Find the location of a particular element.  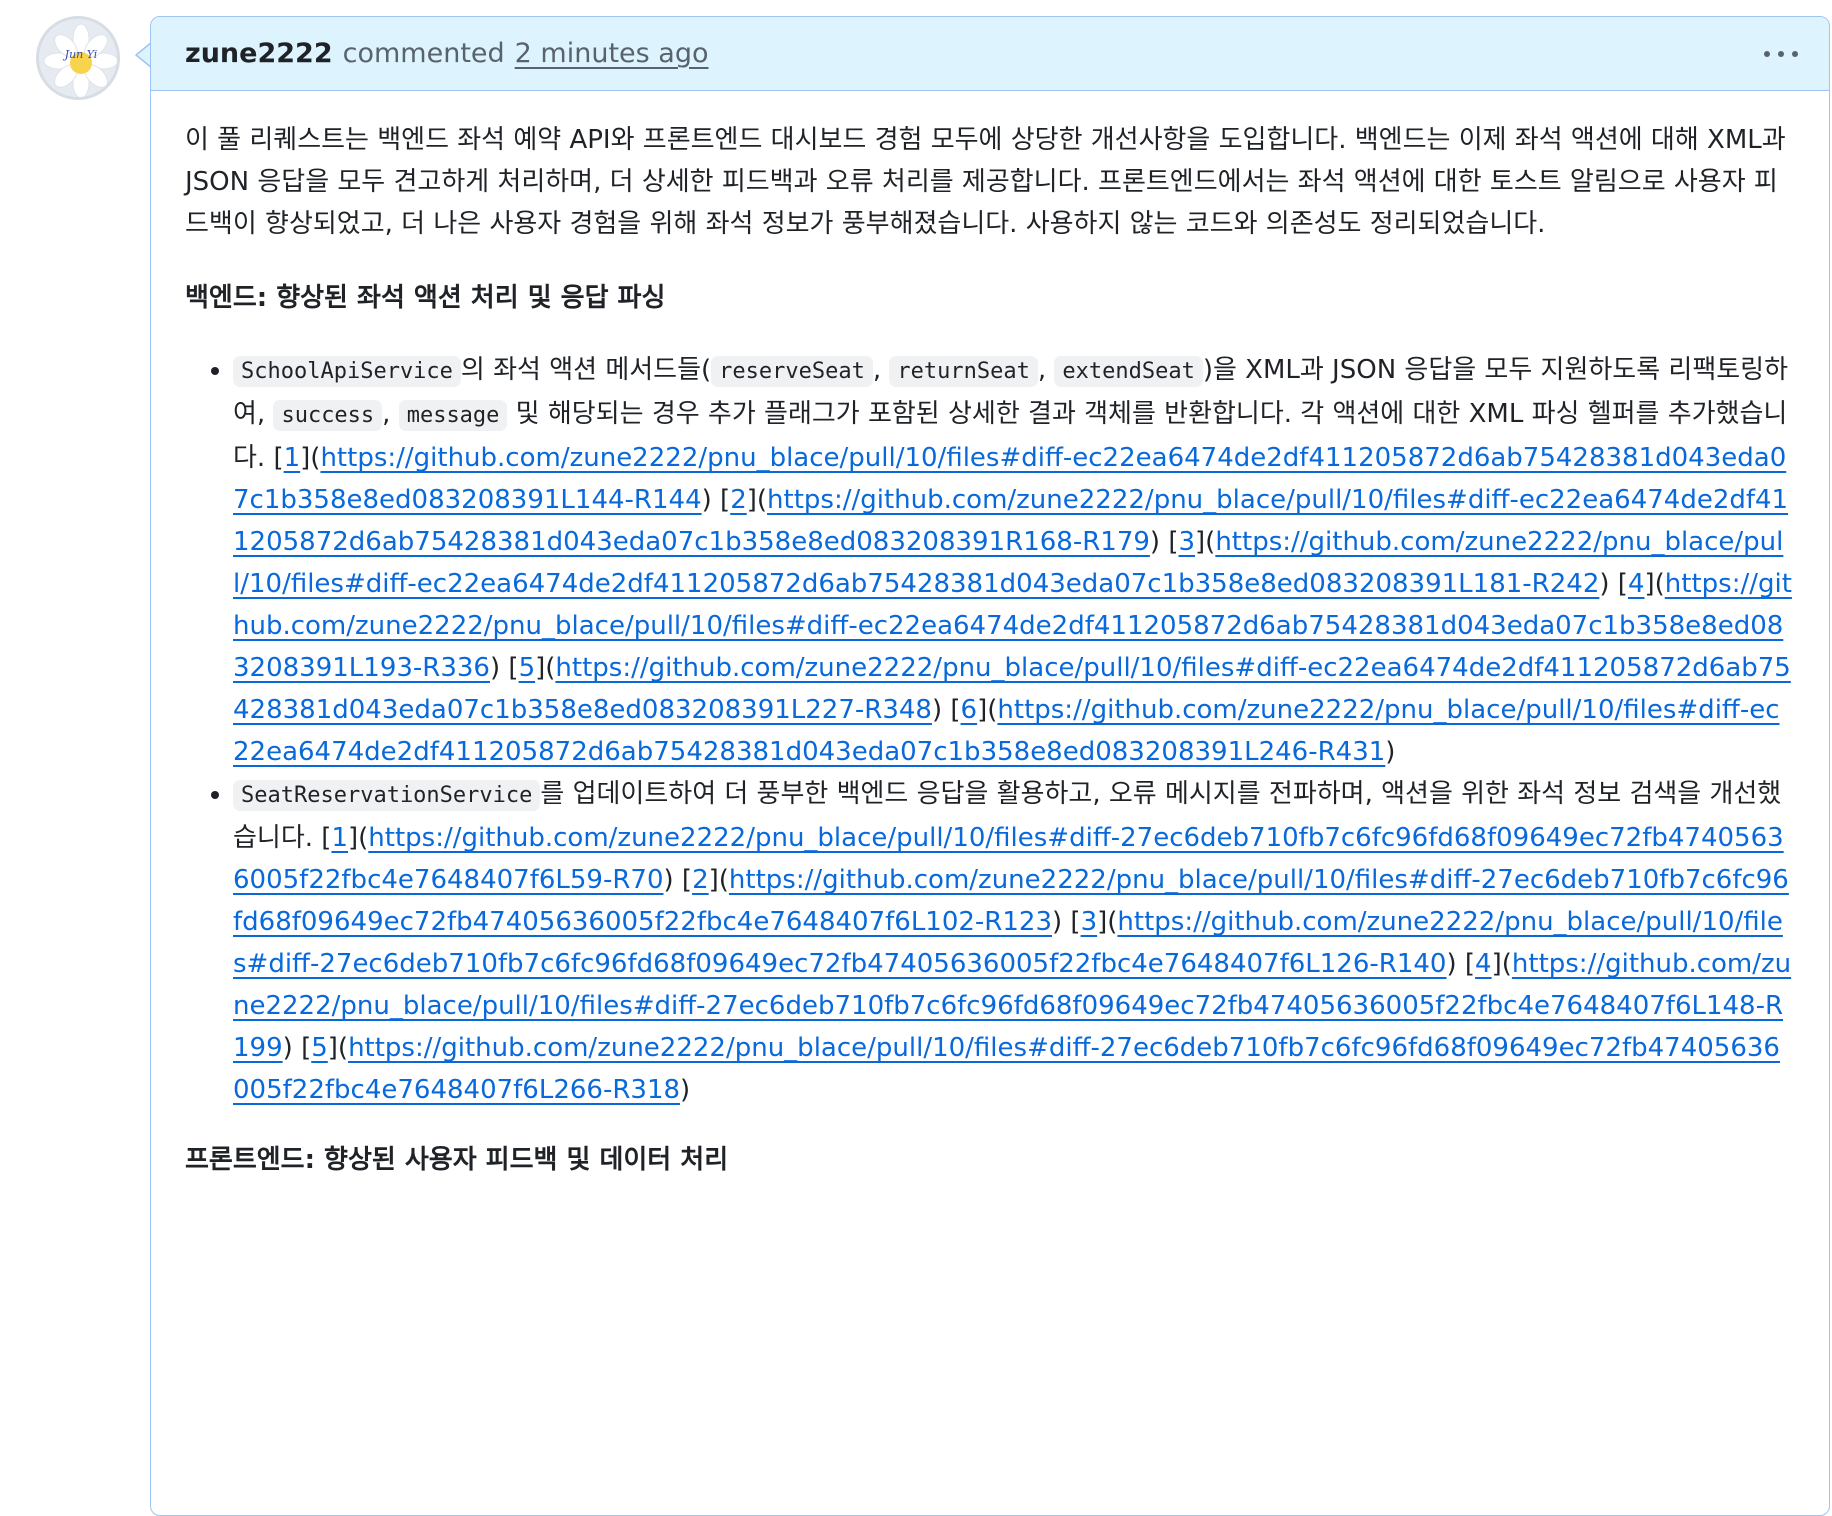

inline-code: message is located at coordinates (453, 415).